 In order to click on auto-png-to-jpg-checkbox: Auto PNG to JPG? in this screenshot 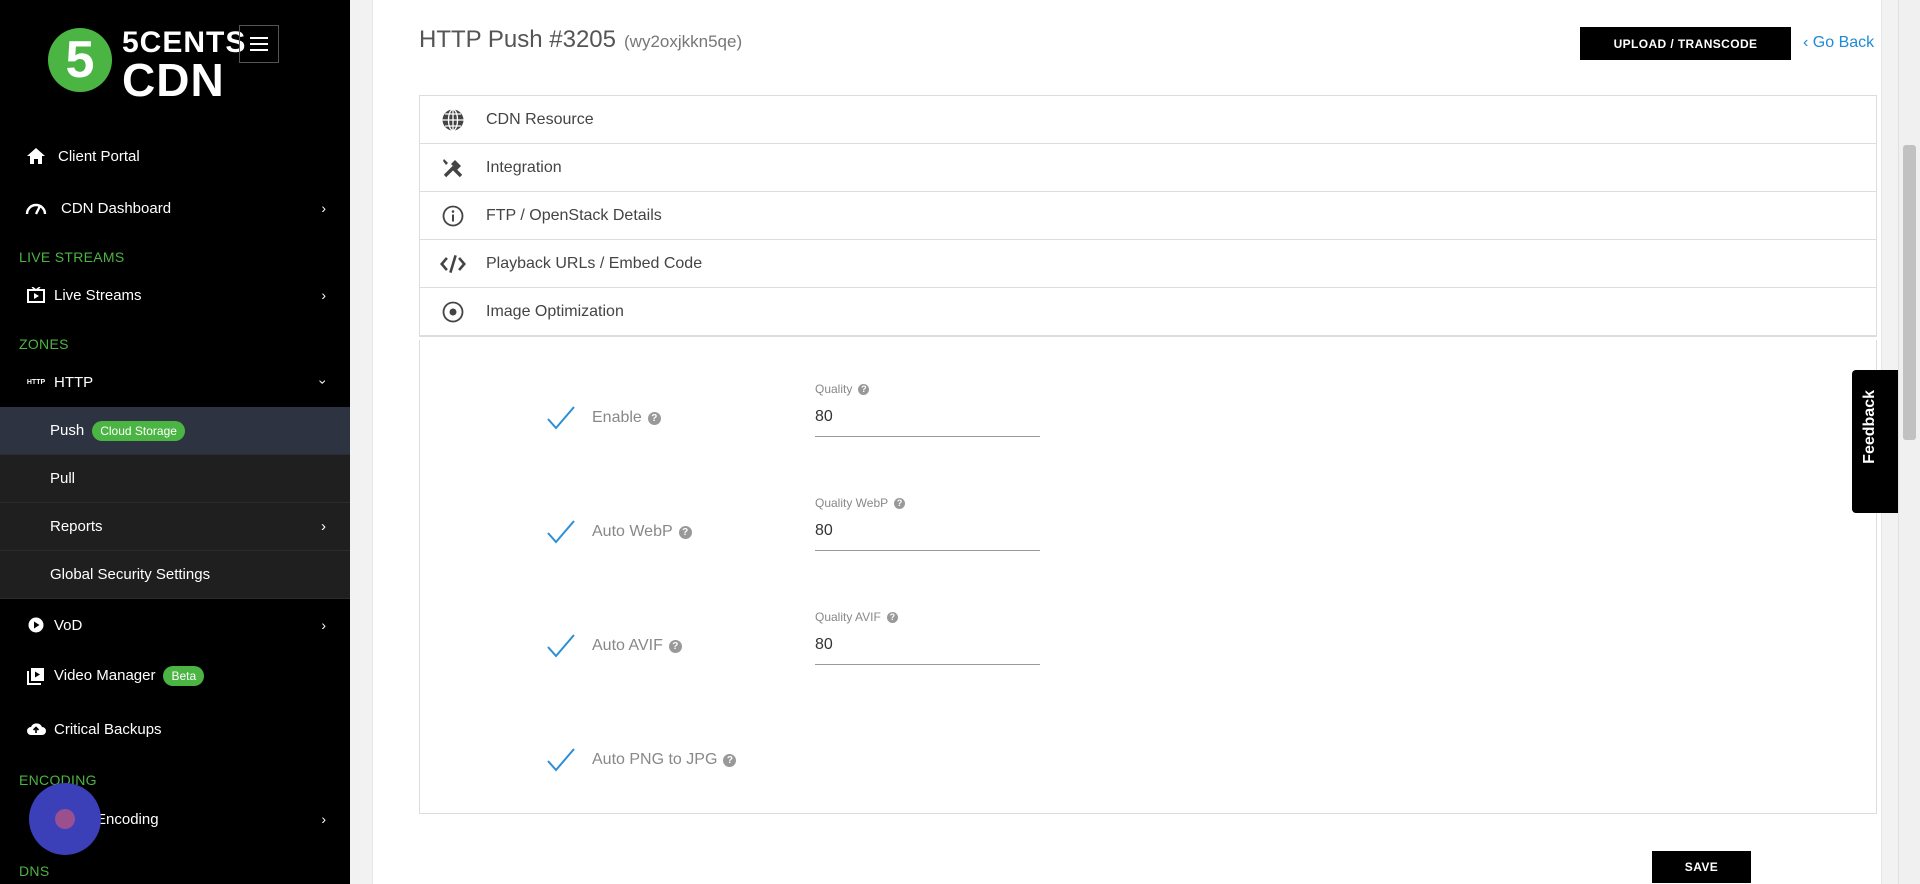, I will do `click(641, 760)`.